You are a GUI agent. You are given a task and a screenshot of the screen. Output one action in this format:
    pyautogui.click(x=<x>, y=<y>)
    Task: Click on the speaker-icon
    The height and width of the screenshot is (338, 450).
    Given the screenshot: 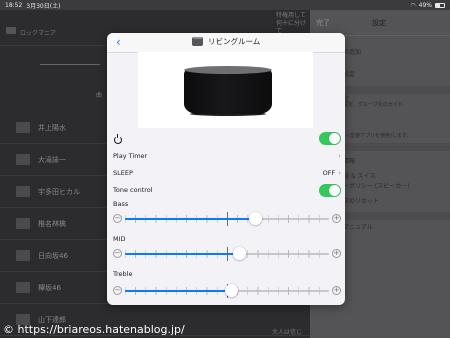 What is the action you would take?
    pyautogui.click(x=197, y=41)
    